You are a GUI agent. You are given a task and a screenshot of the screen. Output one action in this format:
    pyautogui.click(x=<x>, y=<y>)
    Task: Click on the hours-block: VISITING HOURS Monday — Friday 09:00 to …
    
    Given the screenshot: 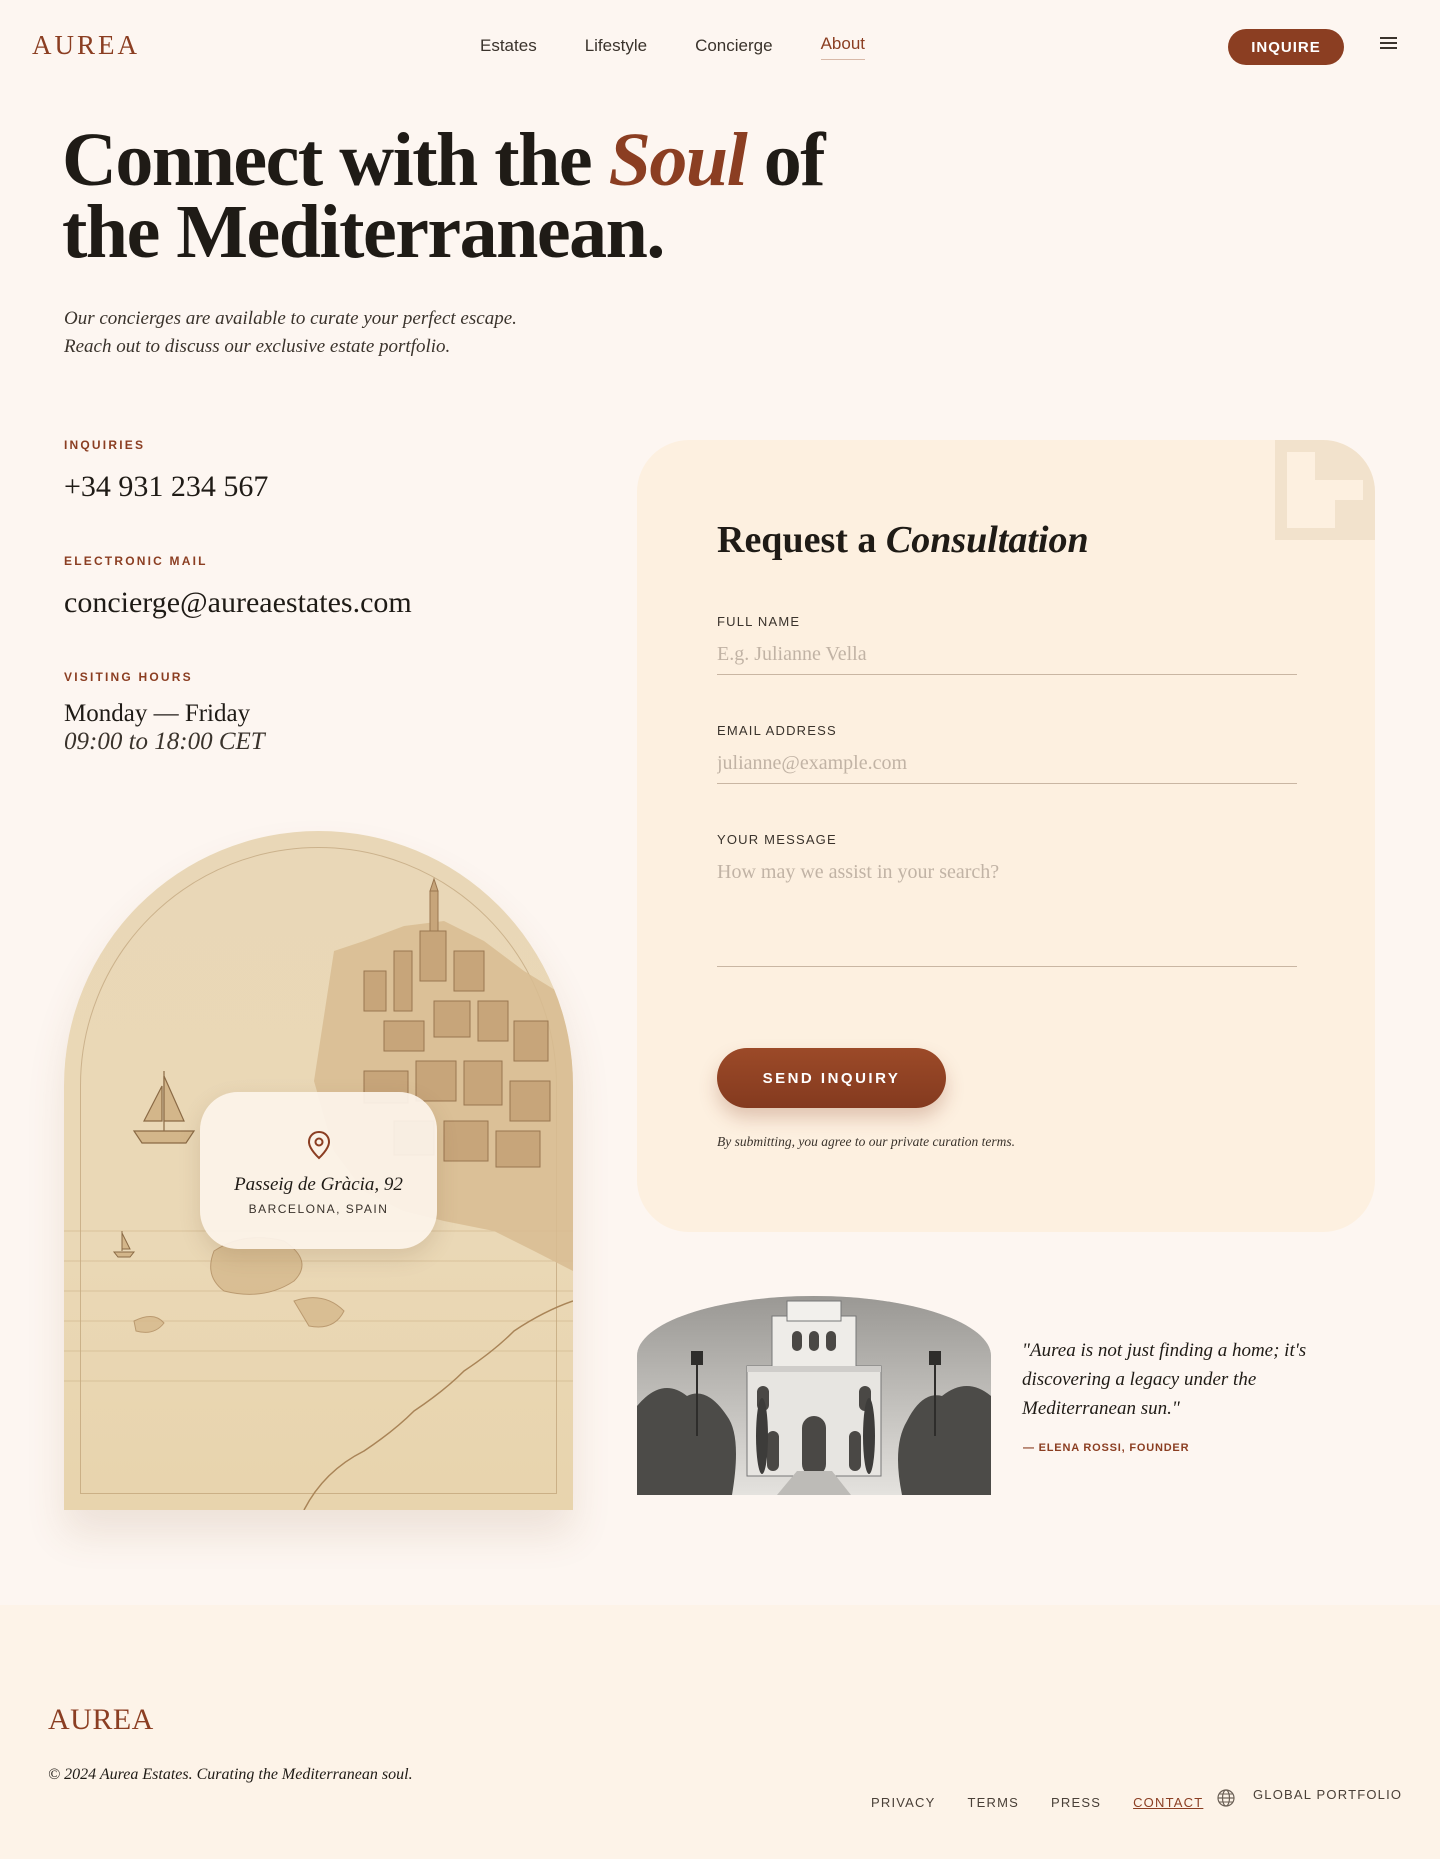 What is the action you would take?
    pyautogui.click(x=164, y=713)
    